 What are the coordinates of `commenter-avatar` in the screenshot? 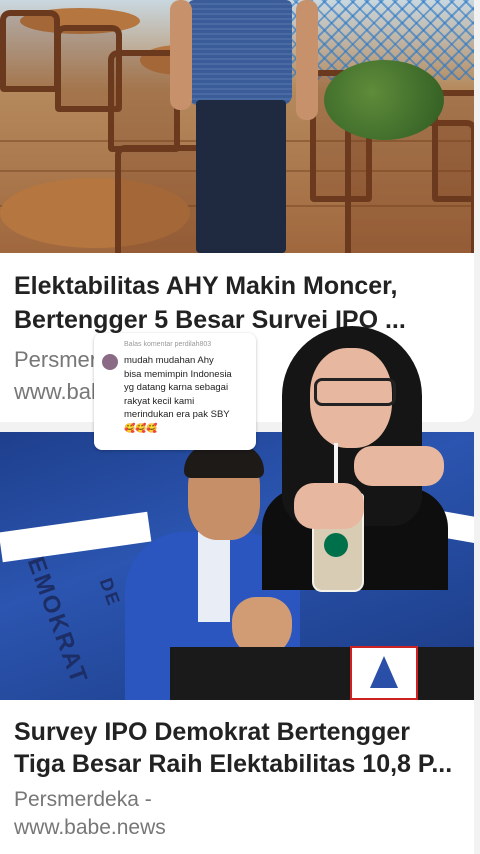 It's located at (110, 362).